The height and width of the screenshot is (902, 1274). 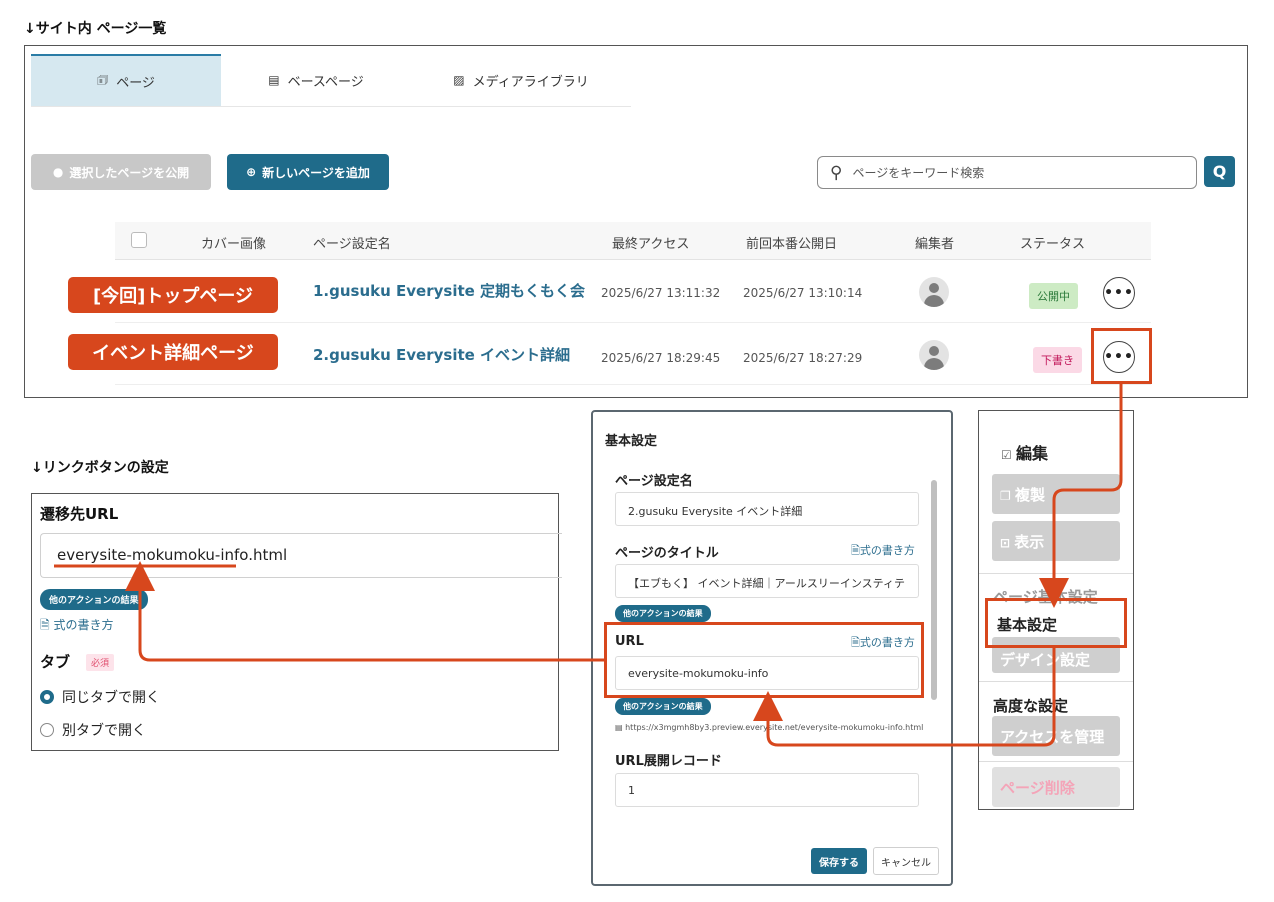 What do you see at coordinates (839, 861) in the screenshot?
I see `save-button: 保存する` at bounding box center [839, 861].